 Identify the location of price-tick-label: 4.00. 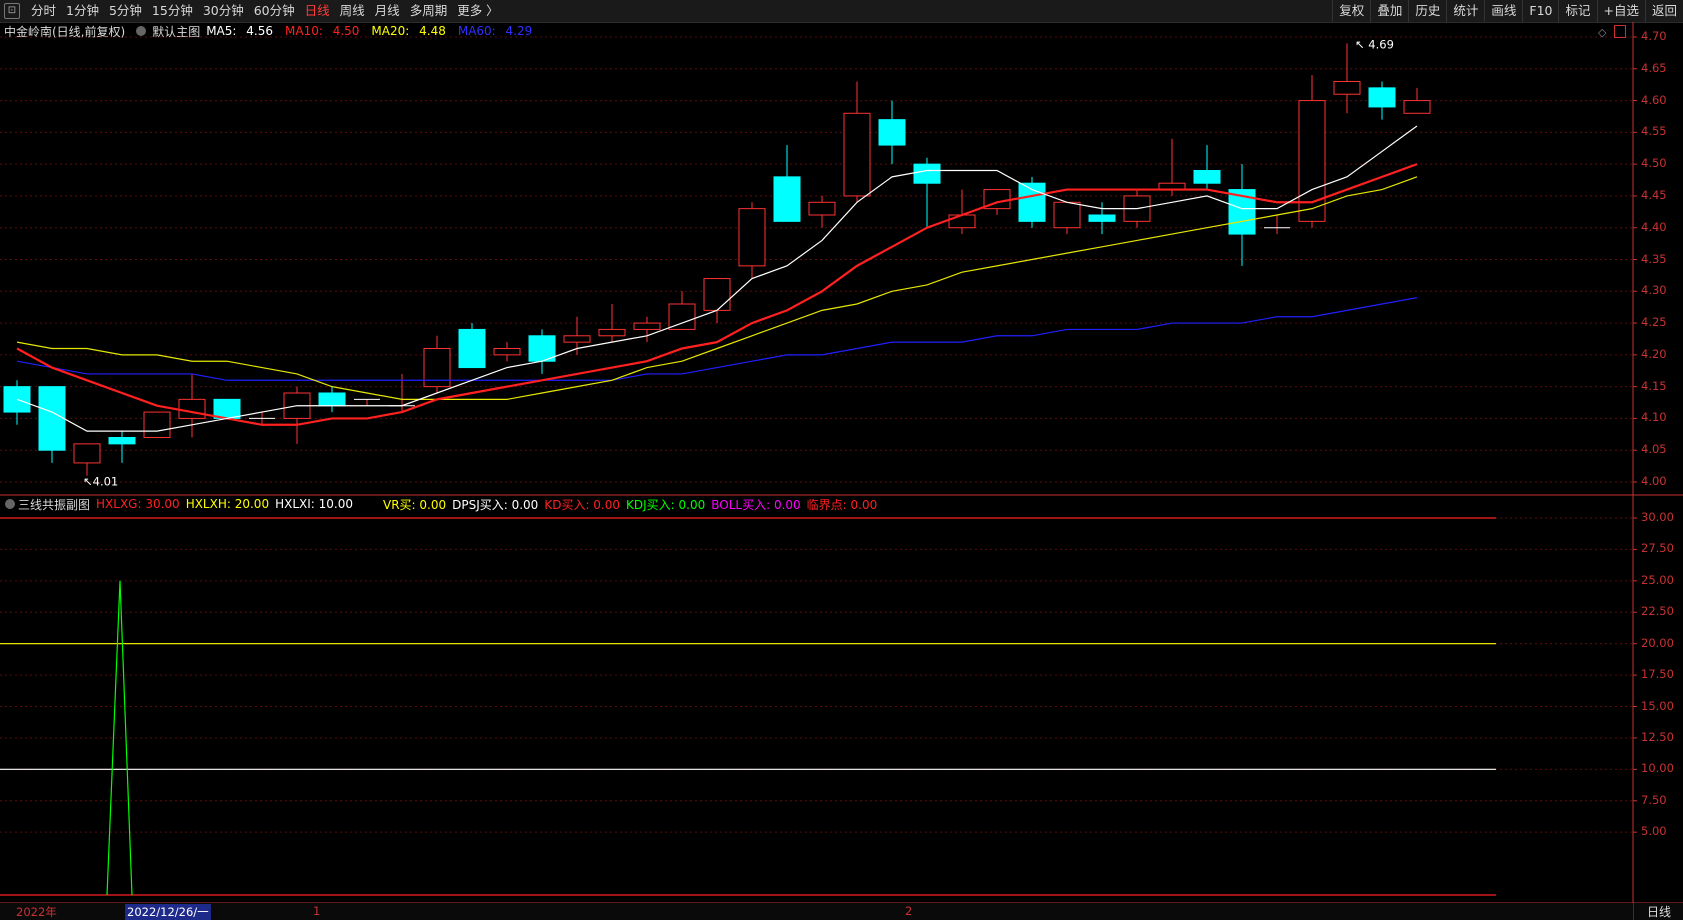
(1654, 481).